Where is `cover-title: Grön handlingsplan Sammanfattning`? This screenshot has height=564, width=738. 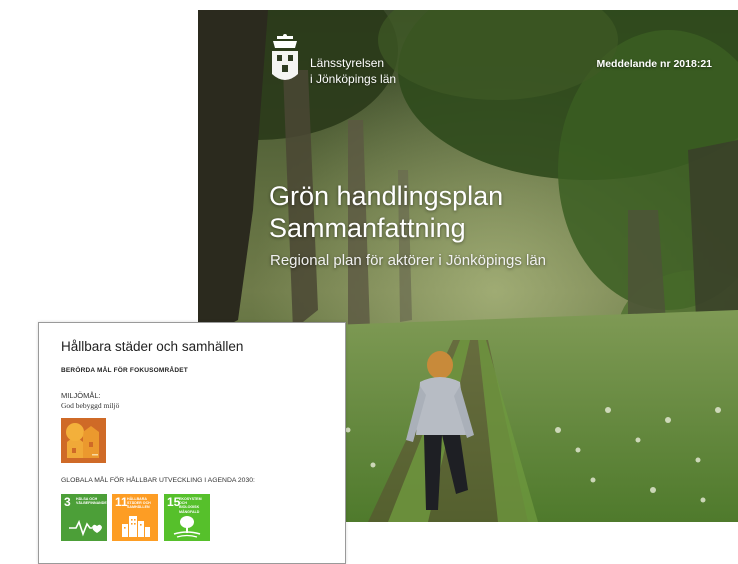
cover-title: Grön handlingsplan Sammanfattning is located at coordinates (386, 212).